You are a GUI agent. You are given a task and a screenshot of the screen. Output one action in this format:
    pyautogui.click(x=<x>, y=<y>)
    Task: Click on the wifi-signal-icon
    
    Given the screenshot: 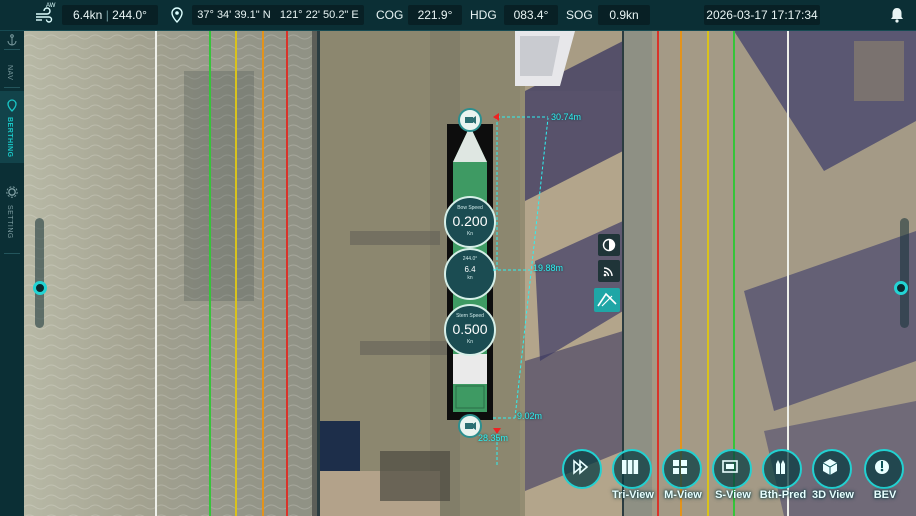 What is the action you would take?
    pyautogui.click(x=608, y=272)
    